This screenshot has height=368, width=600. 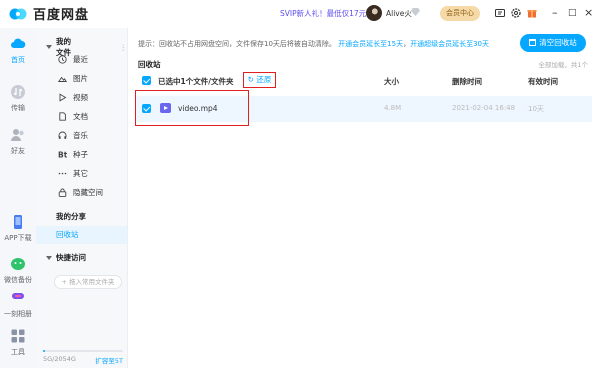 What do you see at coordinates (93, 78) in the screenshot?
I see `nav-item-images: 图片` at bounding box center [93, 78].